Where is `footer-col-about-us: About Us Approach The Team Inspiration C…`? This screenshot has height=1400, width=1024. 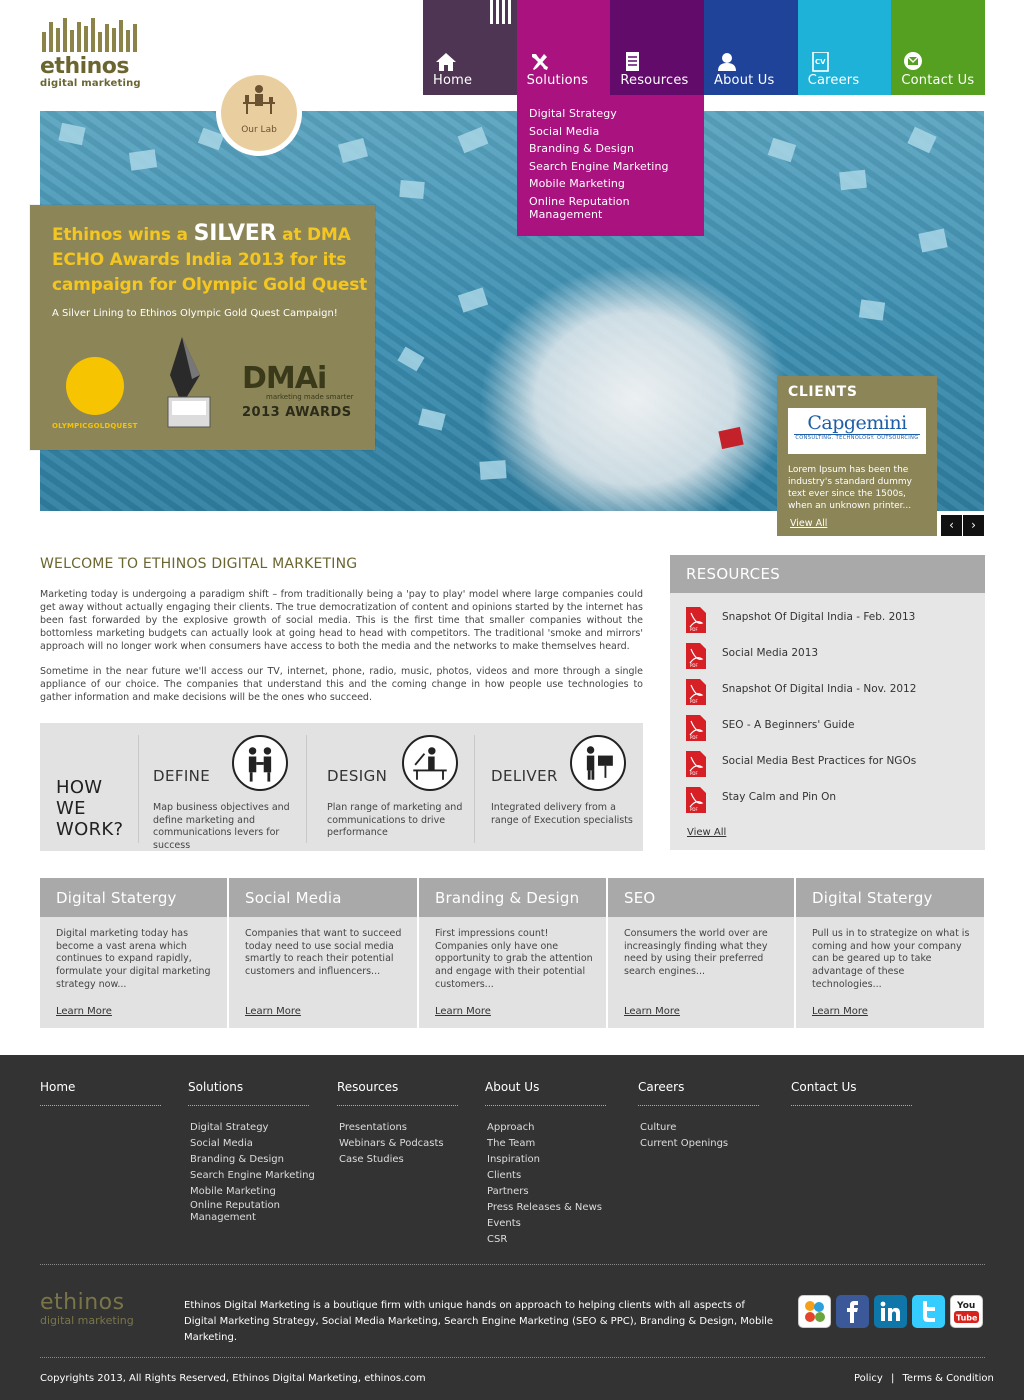 footer-col-about-us: About Us Approach The Team Inspiration C… is located at coordinates (545, 1164).